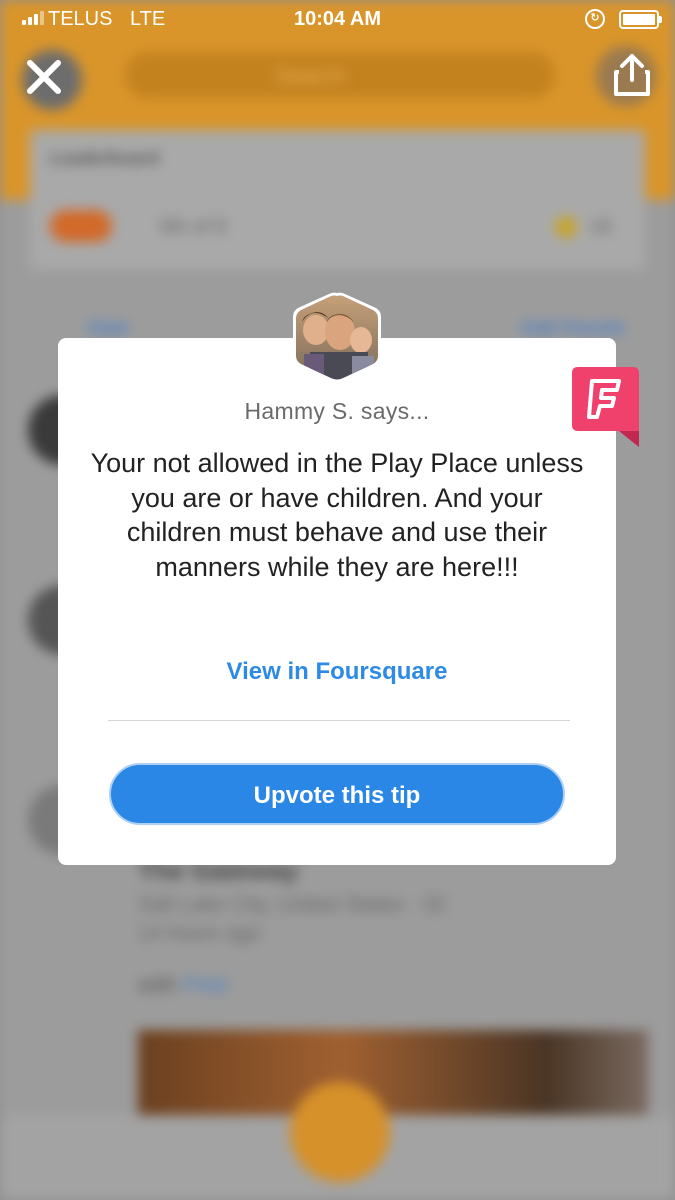  What do you see at coordinates (199, 933) in the screenshot?
I see `checkin-time: 14 hours ago` at bounding box center [199, 933].